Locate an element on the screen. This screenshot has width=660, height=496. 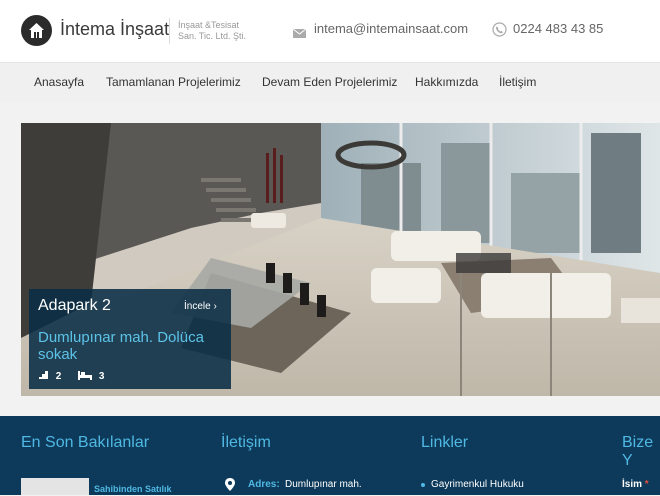
company-subtitle: İnşaat &Tesisat San. Tic. Ltd. Şti. is located at coordinates (212, 30).